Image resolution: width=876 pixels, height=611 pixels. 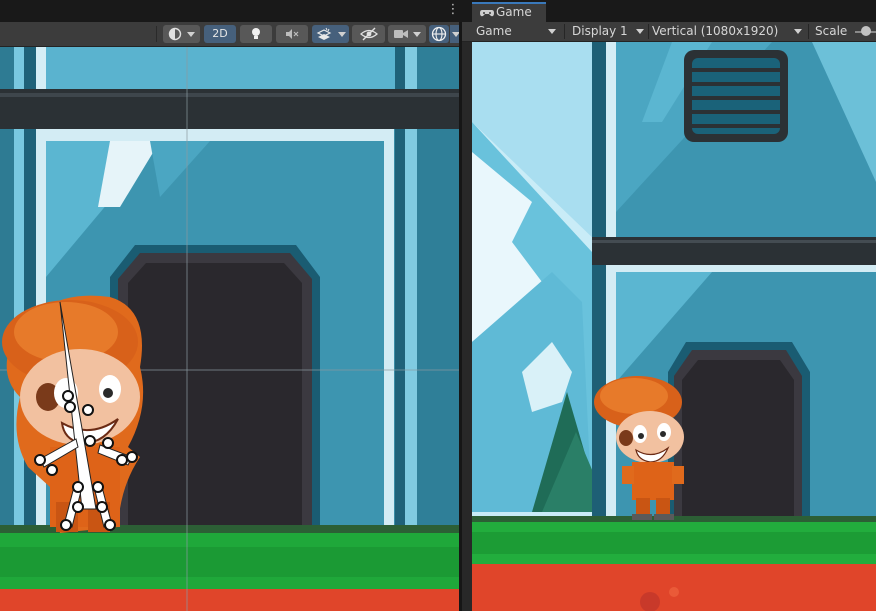 I want to click on lighting-toggle-button, so click(x=256, y=34).